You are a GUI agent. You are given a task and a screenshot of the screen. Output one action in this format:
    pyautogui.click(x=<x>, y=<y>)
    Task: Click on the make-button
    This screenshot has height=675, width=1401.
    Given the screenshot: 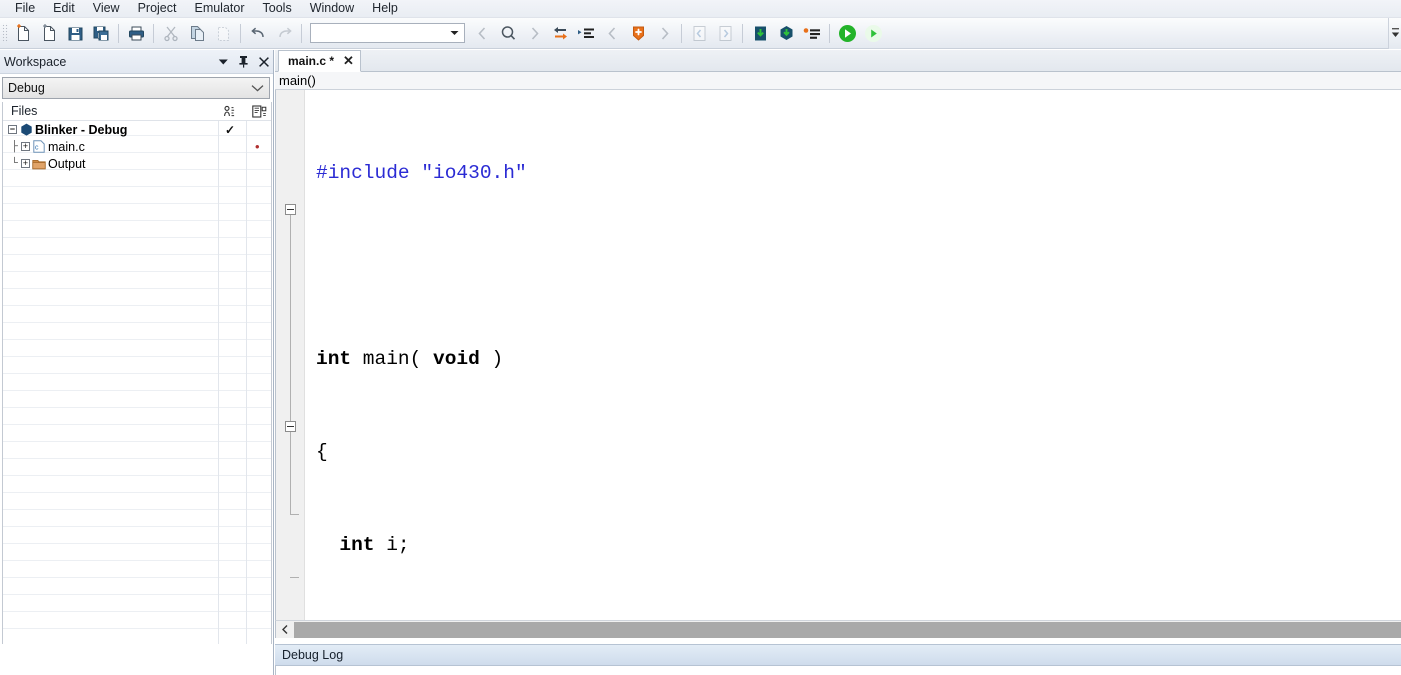 What is the action you would take?
    pyautogui.click(x=760, y=33)
    